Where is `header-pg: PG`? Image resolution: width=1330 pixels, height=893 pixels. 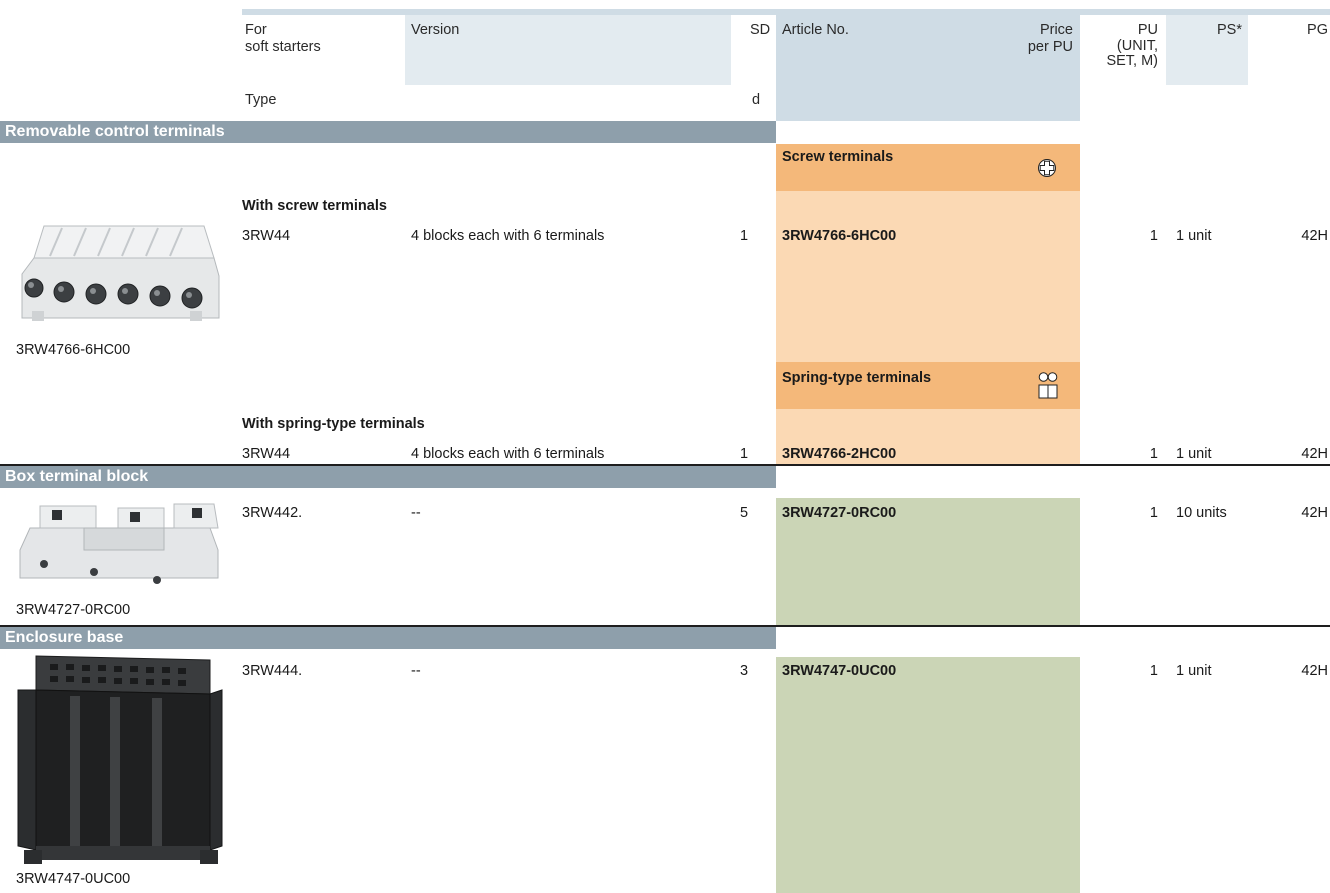
header-pg: PG is located at coordinates (1317, 30).